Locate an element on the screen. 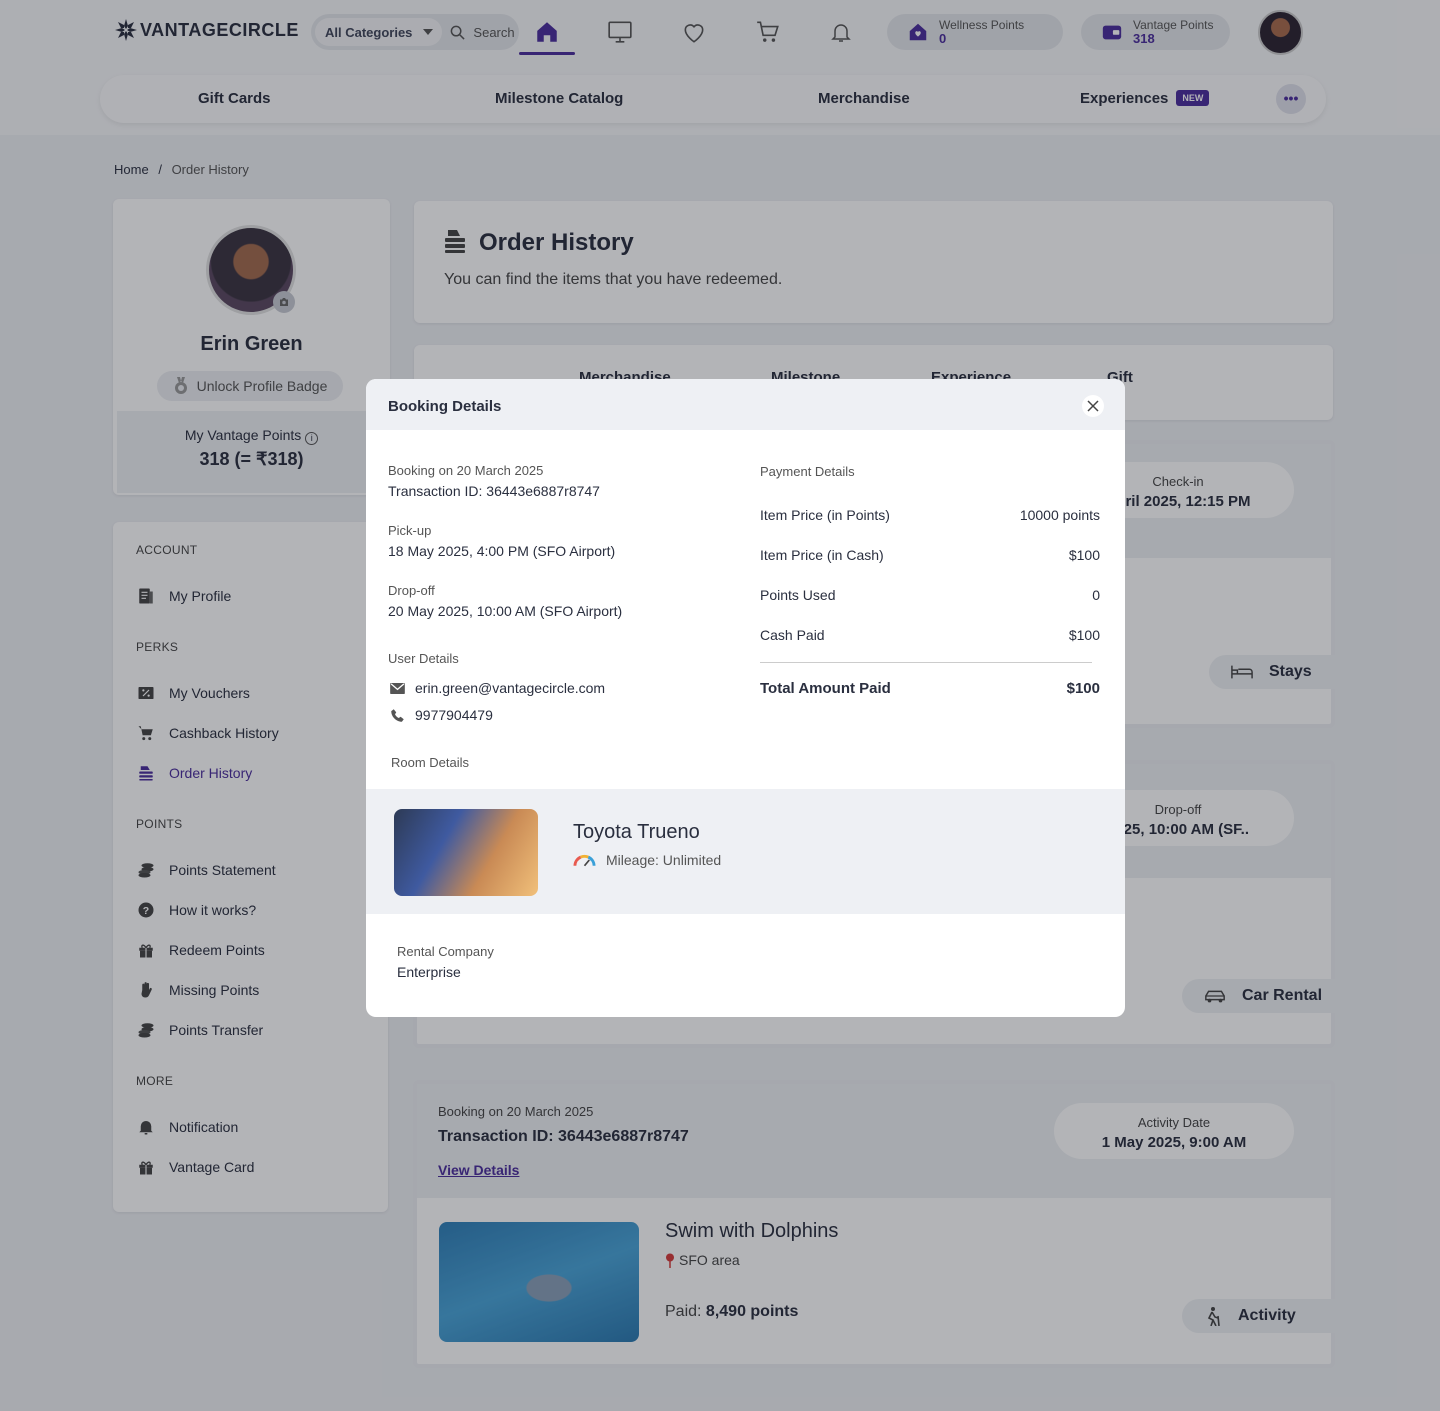 The width and height of the screenshot is (1440, 1411). payment-row-label: Item Price (in Cash) is located at coordinates (822, 555).